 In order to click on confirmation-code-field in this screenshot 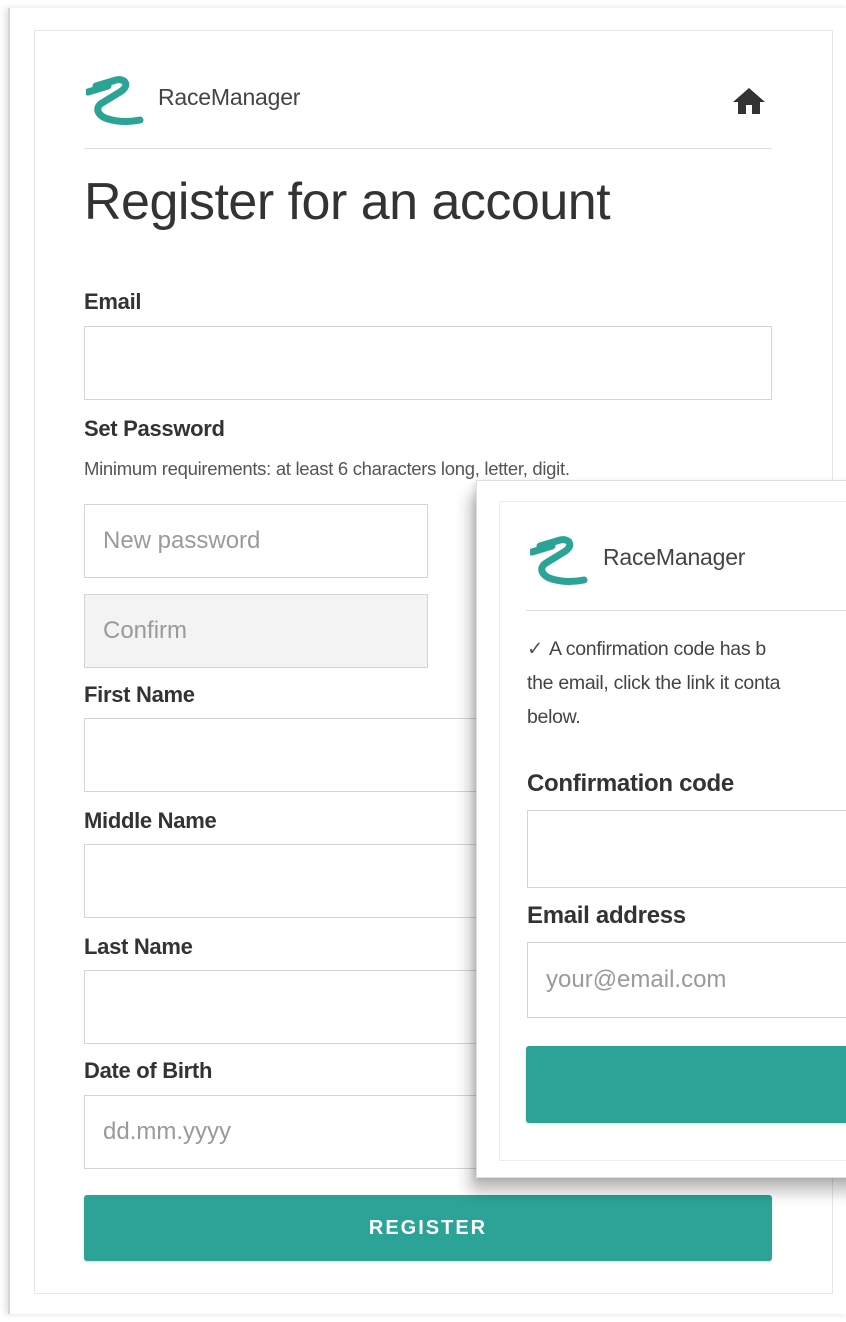, I will do `click(686, 849)`.